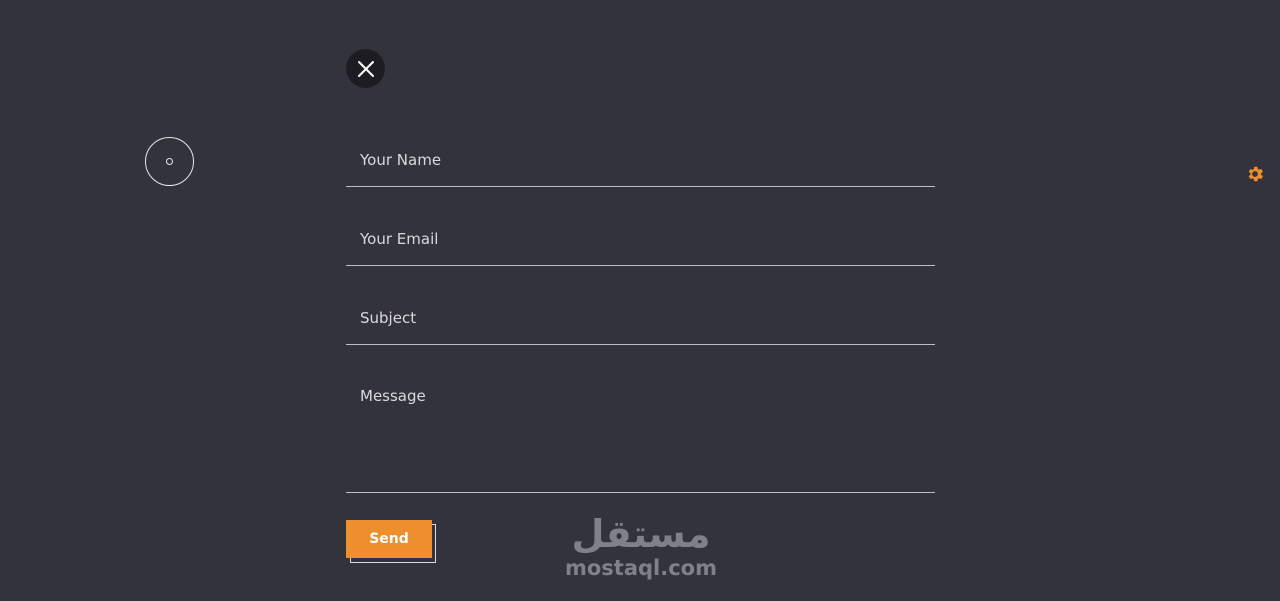 The width and height of the screenshot is (1280, 601). I want to click on name-input, so click(640, 160).